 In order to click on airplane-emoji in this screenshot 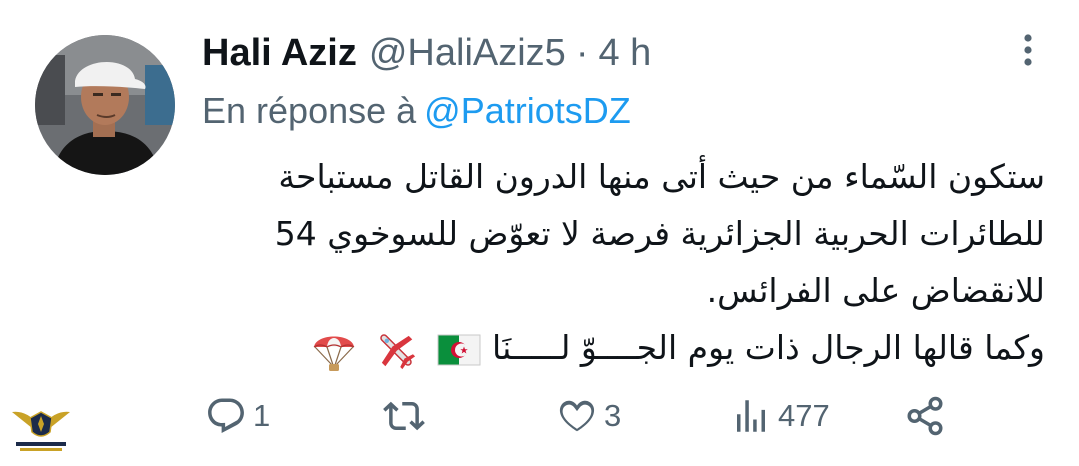, I will do `click(396, 350)`.